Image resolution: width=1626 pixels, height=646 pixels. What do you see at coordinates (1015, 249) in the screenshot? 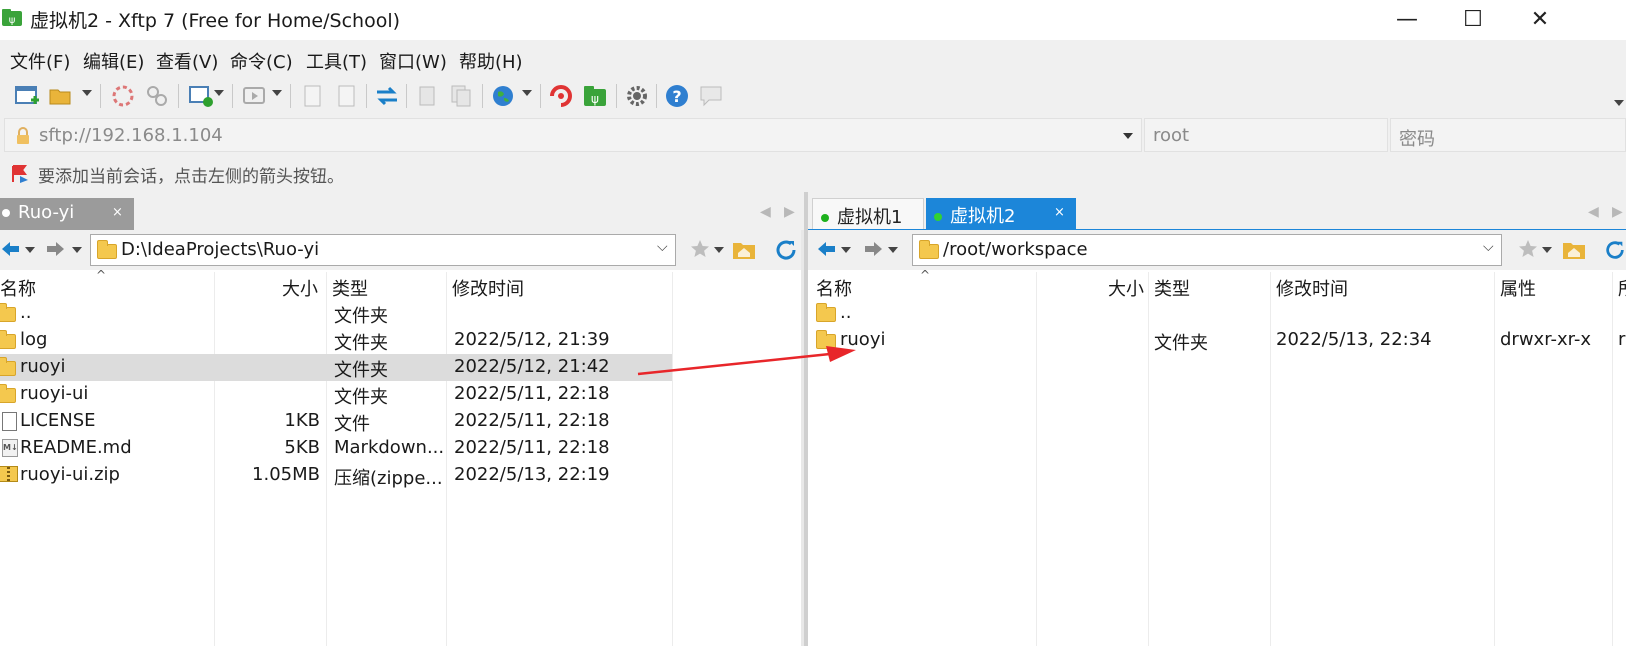
I see `remote-path-text: /root/workspace` at bounding box center [1015, 249].